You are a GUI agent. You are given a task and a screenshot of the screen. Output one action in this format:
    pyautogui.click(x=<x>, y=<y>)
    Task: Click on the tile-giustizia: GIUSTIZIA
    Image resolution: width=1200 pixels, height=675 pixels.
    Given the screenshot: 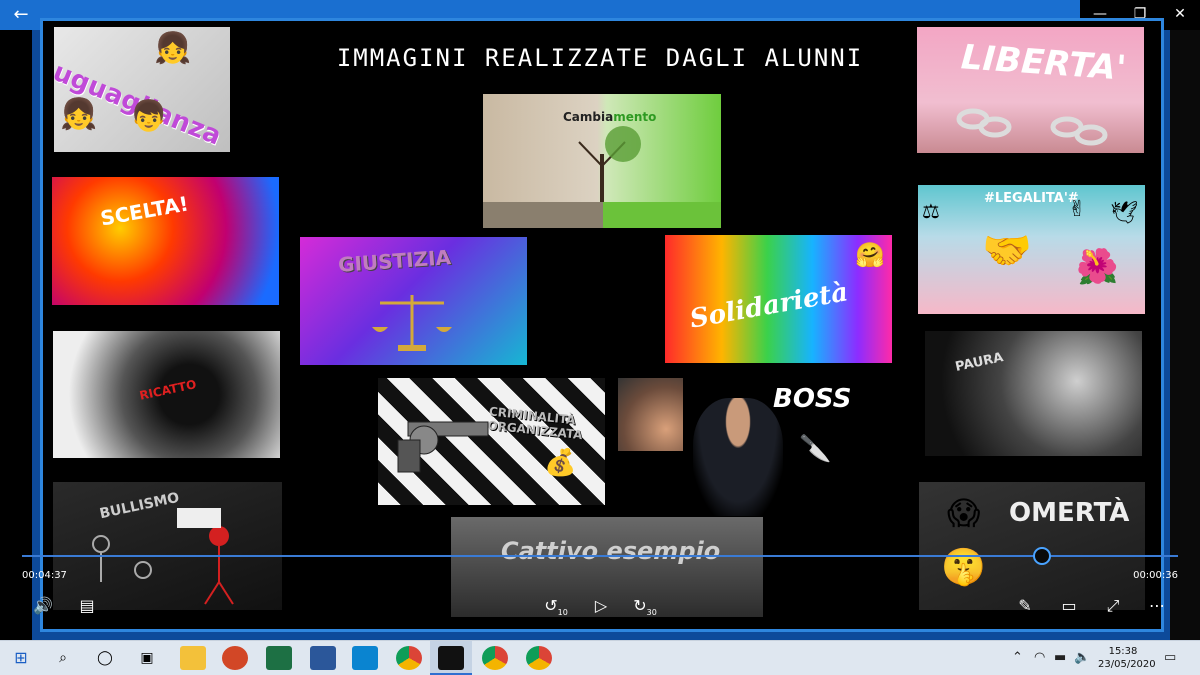 What is the action you would take?
    pyautogui.click(x=413, y=301)
    